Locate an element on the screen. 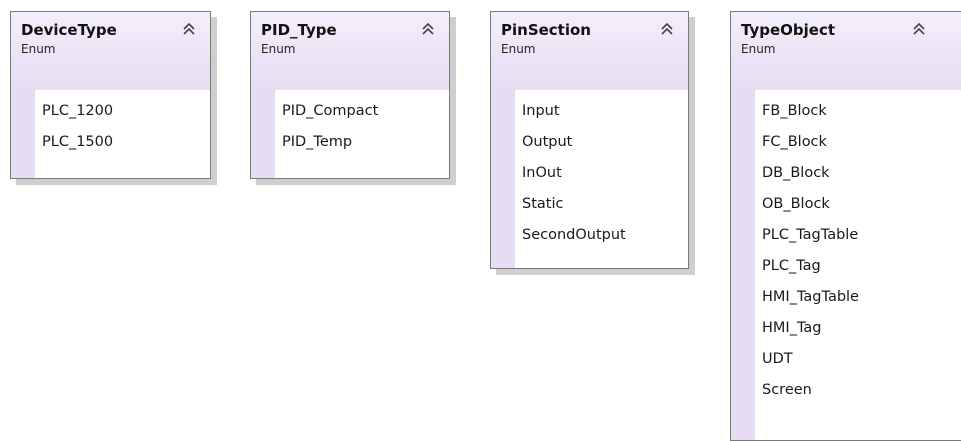 The height and width of the screenshot is (441, 961). enum-member: DB_Block is located at coordinates (858, 173).